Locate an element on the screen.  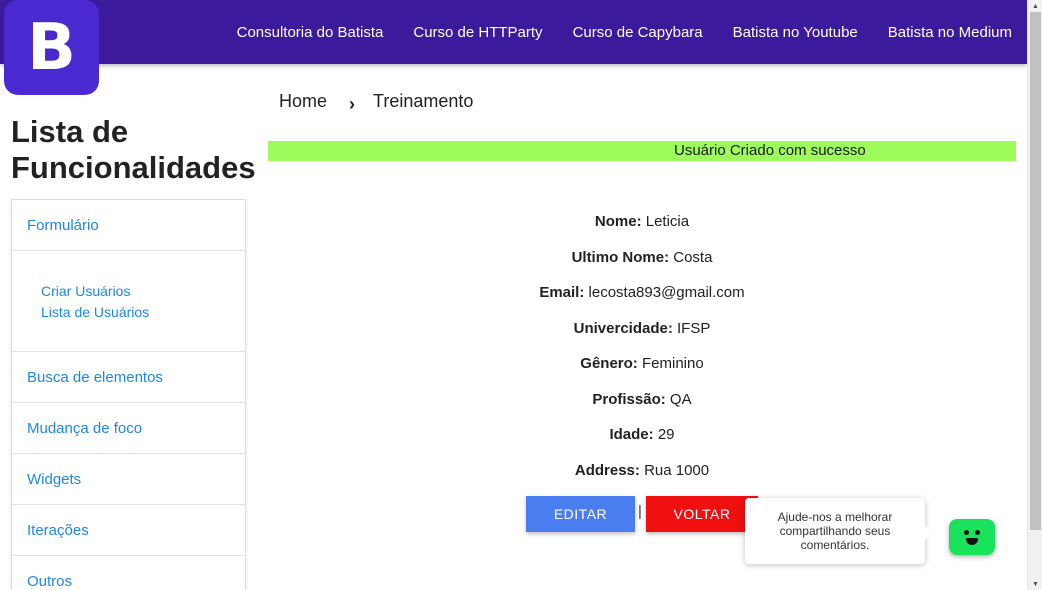
sidebar-title: Lista de Funcionalidades is located at coordinates (133, 150).